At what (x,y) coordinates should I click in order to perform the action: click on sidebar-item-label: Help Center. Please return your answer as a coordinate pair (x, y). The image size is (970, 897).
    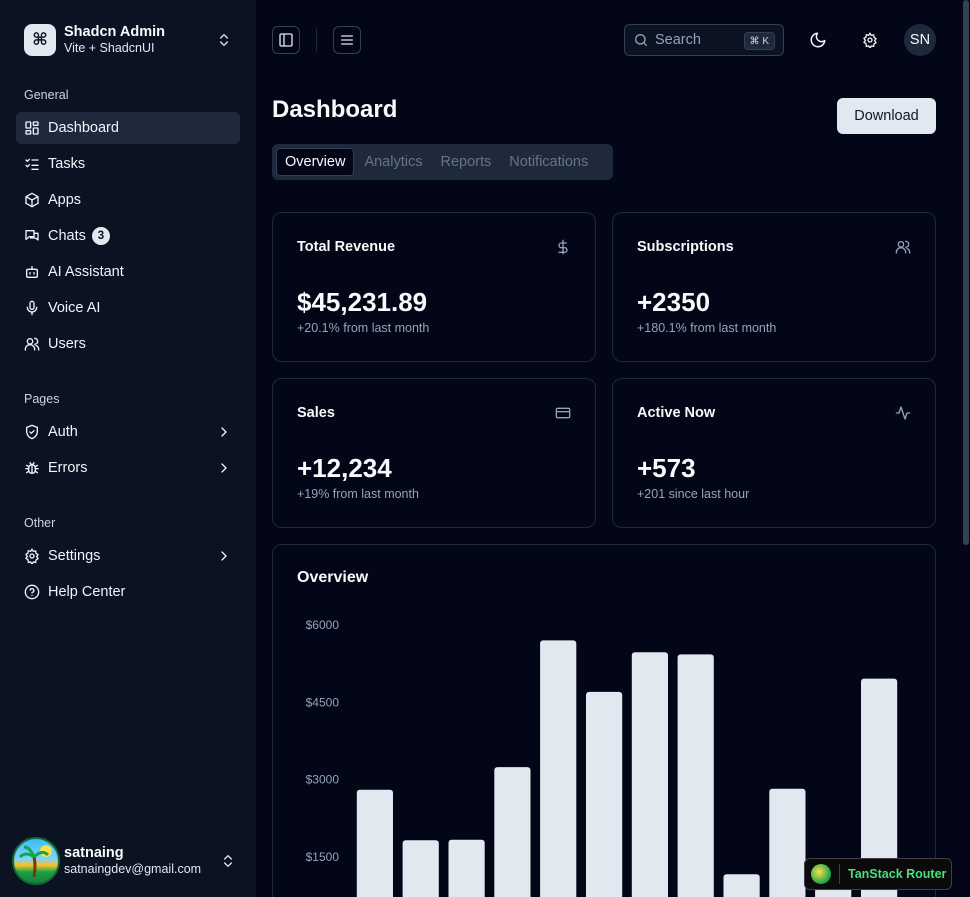
    Looking at the image, I should click on (87, 592).